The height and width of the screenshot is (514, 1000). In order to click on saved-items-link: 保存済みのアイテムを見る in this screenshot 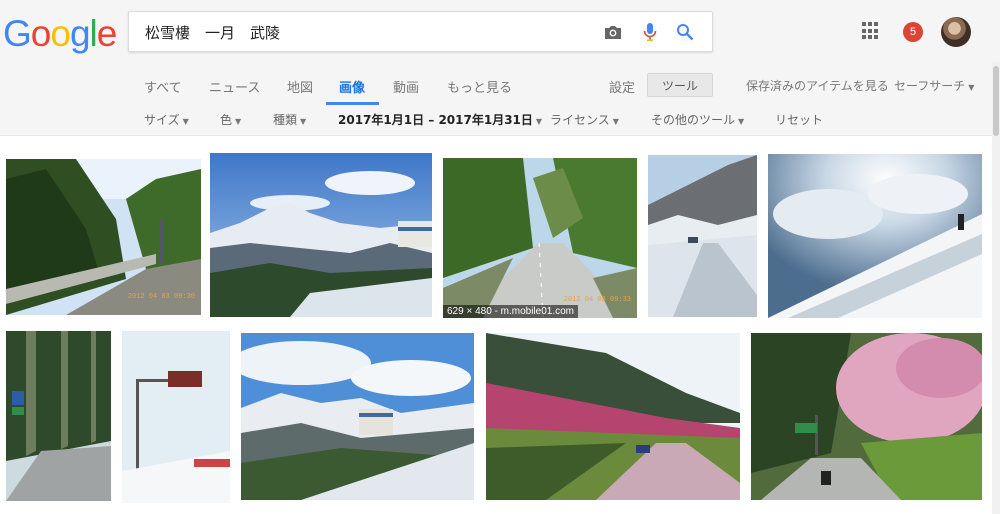, I will do `click(817, 85)`.